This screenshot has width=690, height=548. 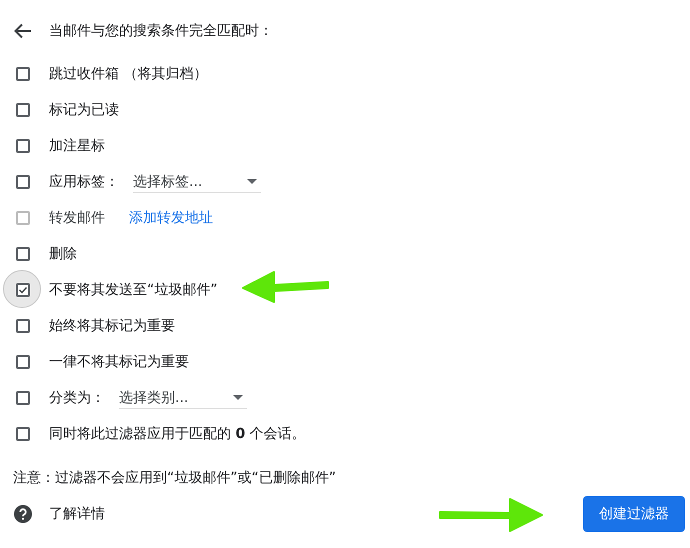 I want to click on option-label: 分类为：, so click(x=77, y=398).